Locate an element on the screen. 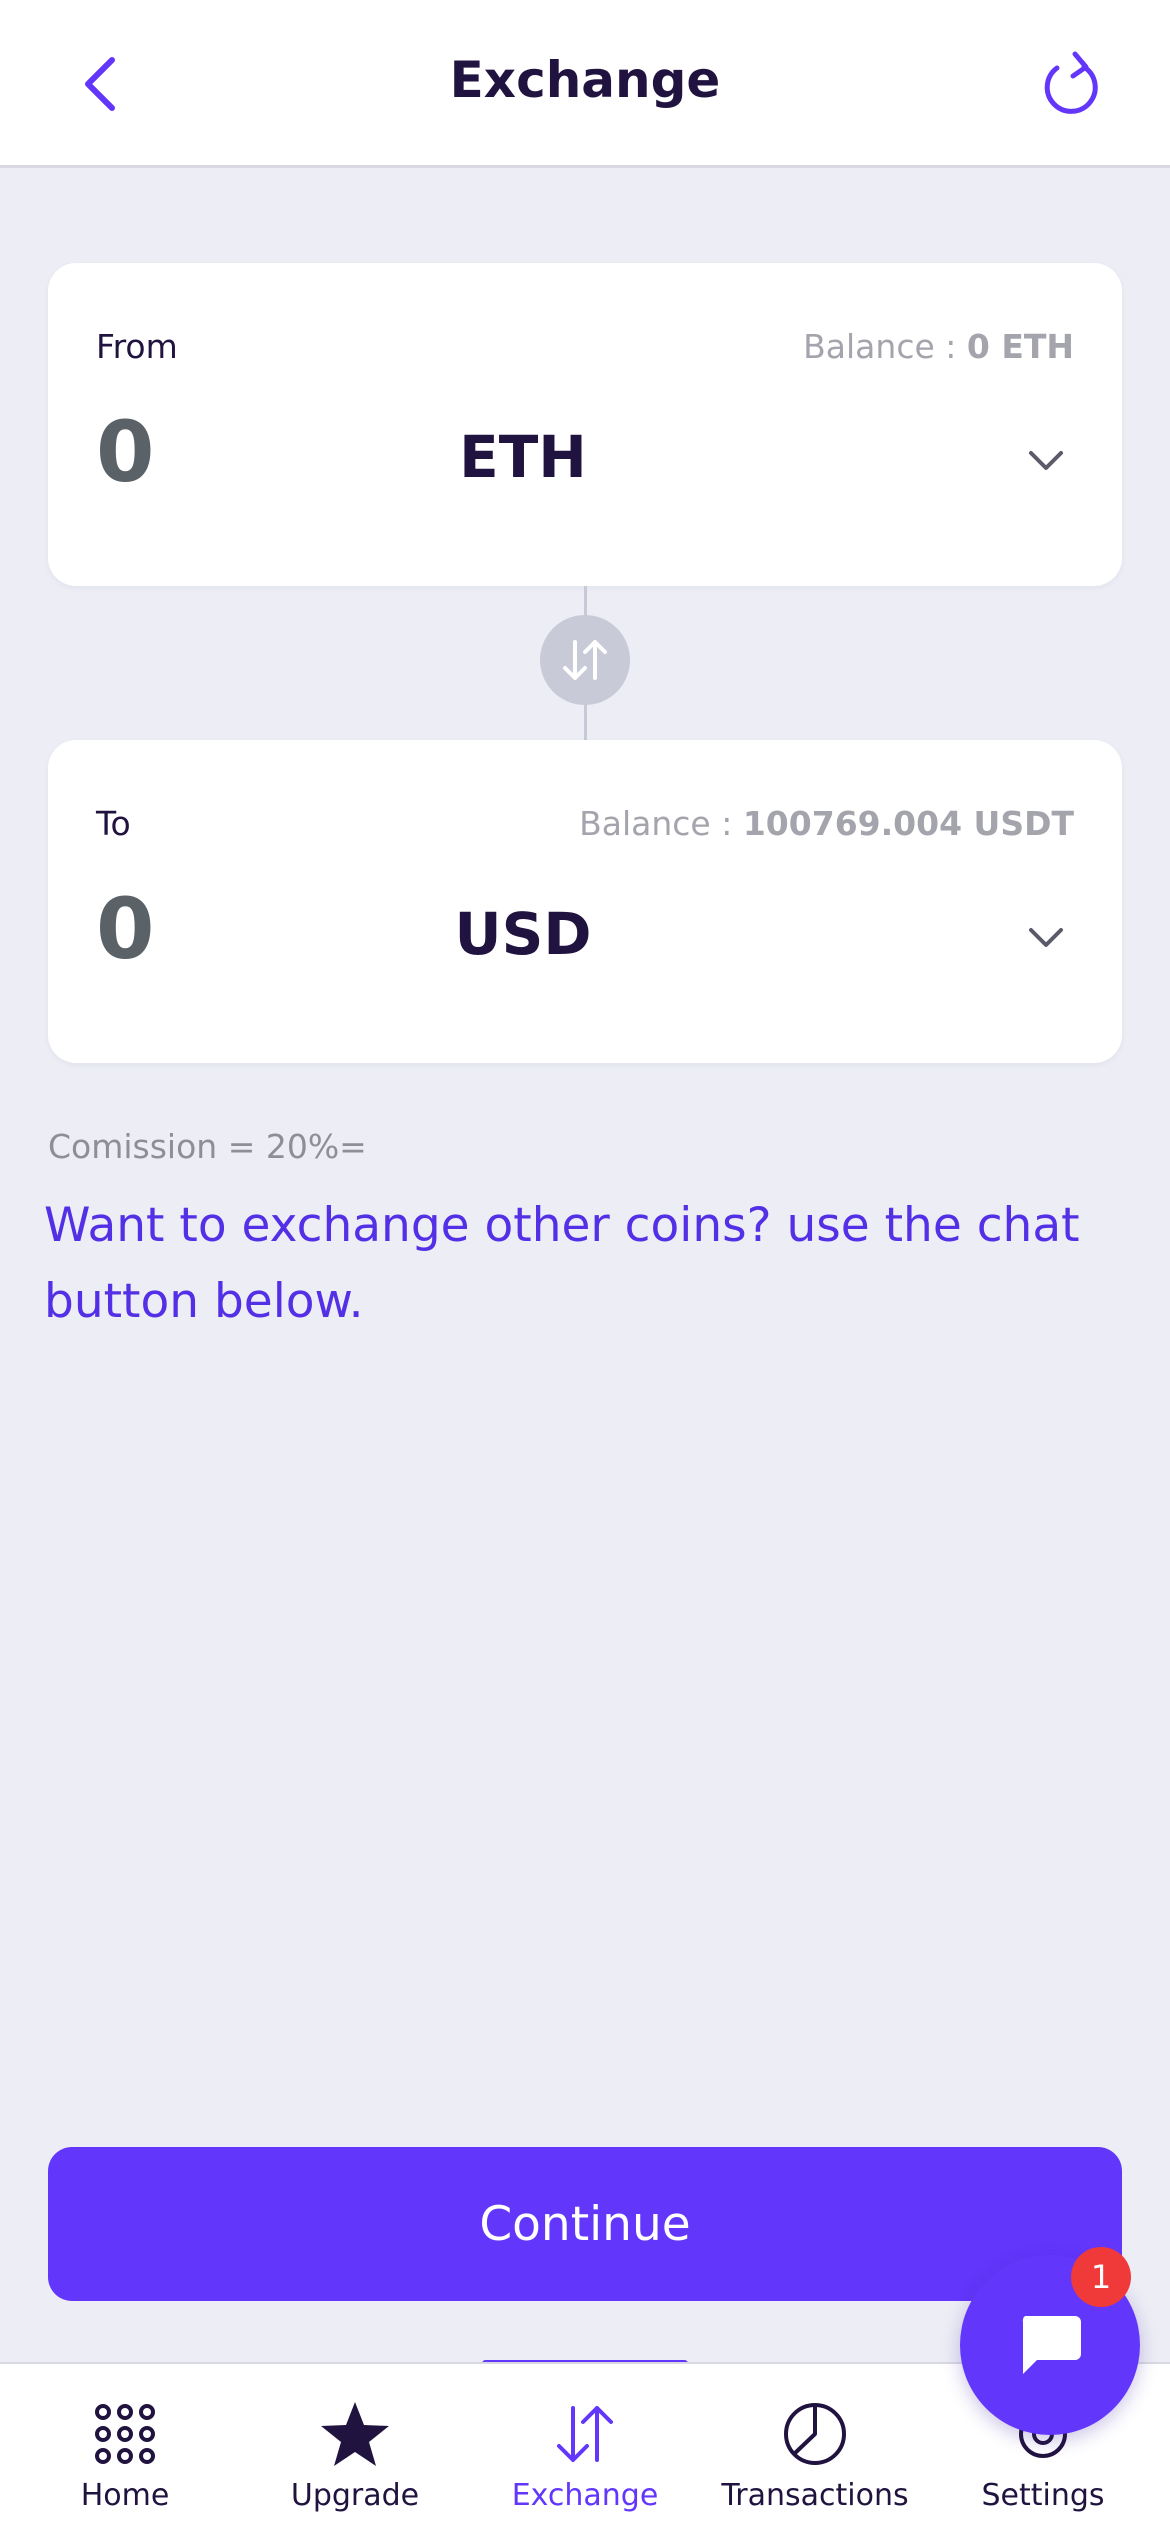 The width and height of the screenshot is (1170, 2534). to-balance: Balance : 100769.004 USDT is located at coordinates (826, 823).